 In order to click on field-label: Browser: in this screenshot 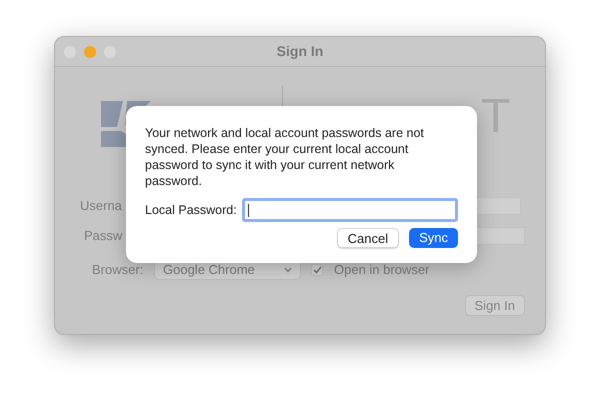, I will do `click(118, 270)`.